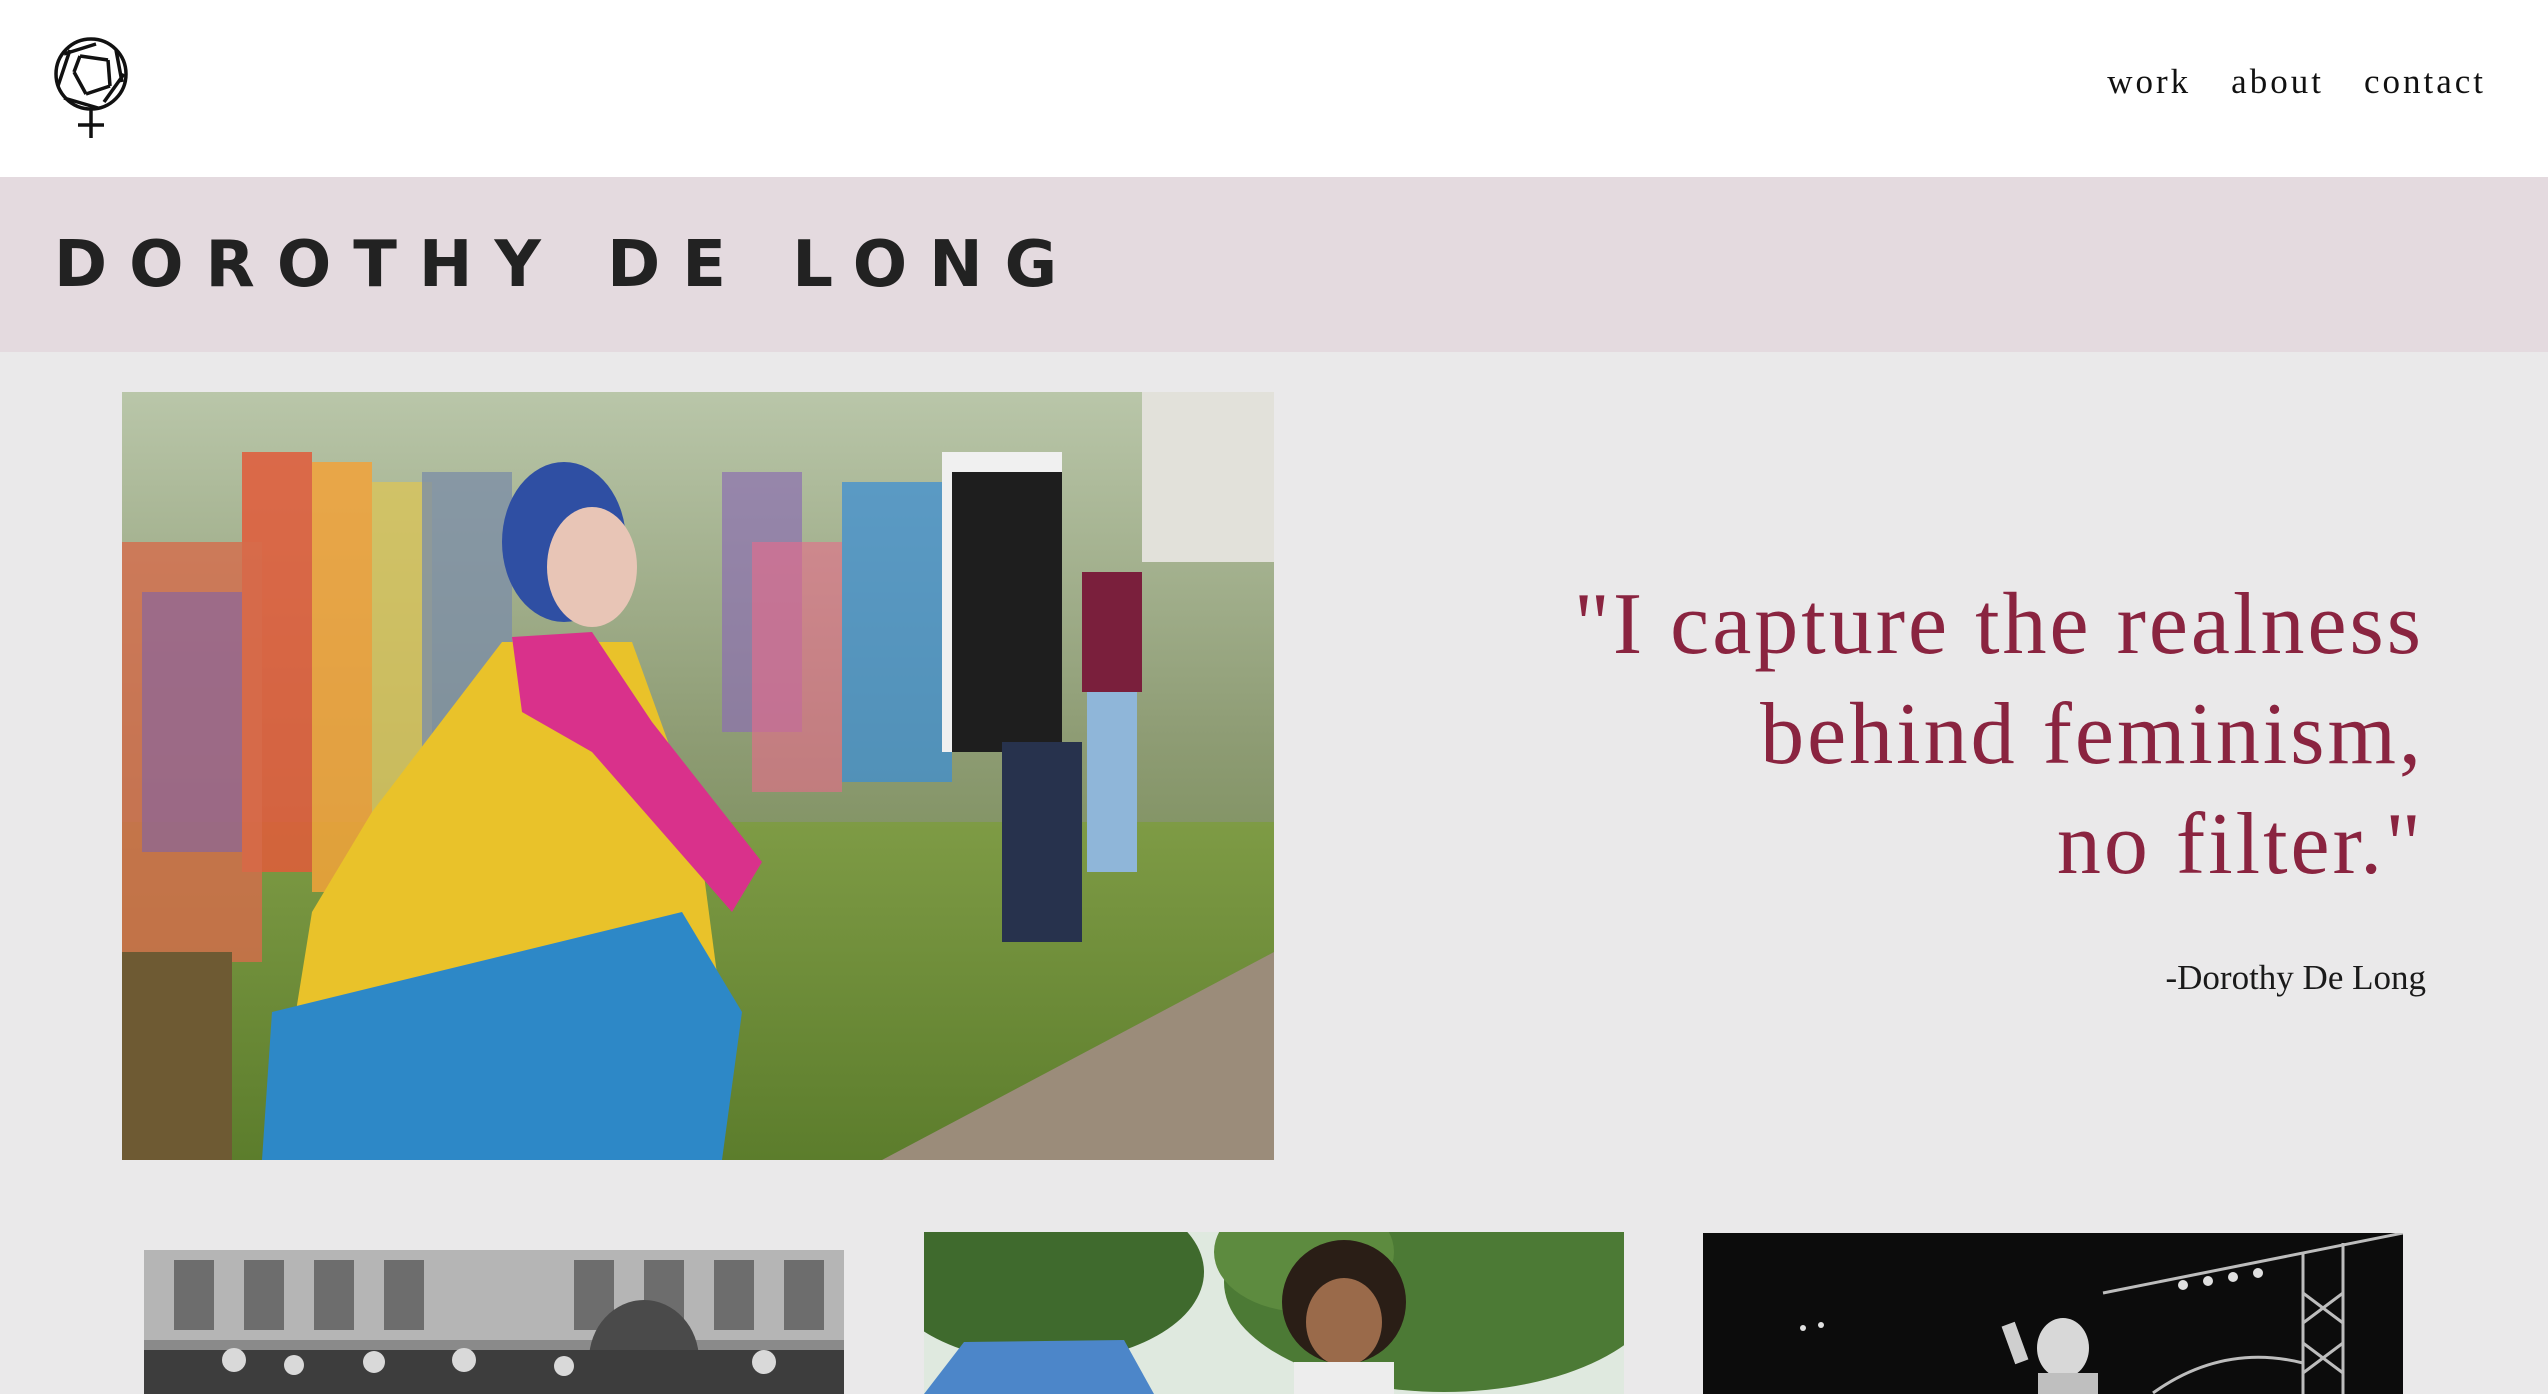 Image resolution: width=2548 pixels, height=1394 pixels. Describe the element at coordinates (2053, 1313) in the screenshot. I see `stage-performer-photo` at that location.